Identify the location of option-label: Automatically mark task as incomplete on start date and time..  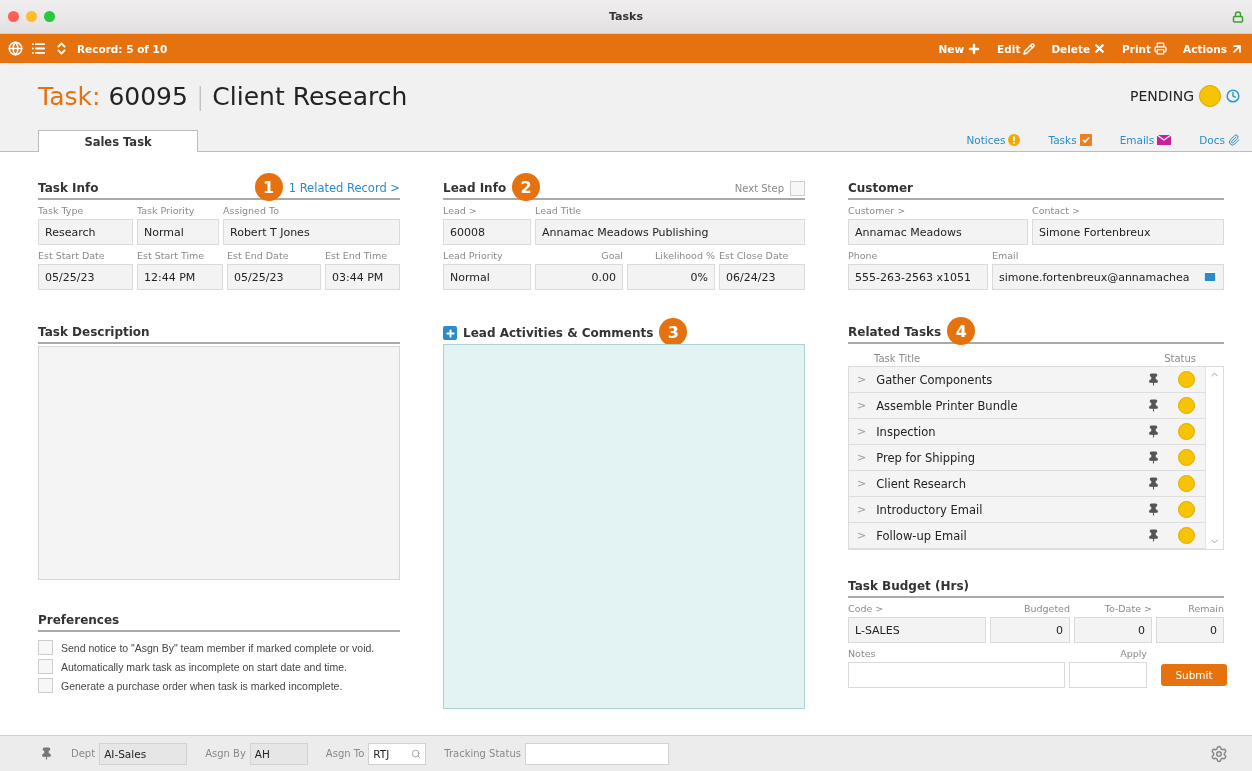
(204, 666).